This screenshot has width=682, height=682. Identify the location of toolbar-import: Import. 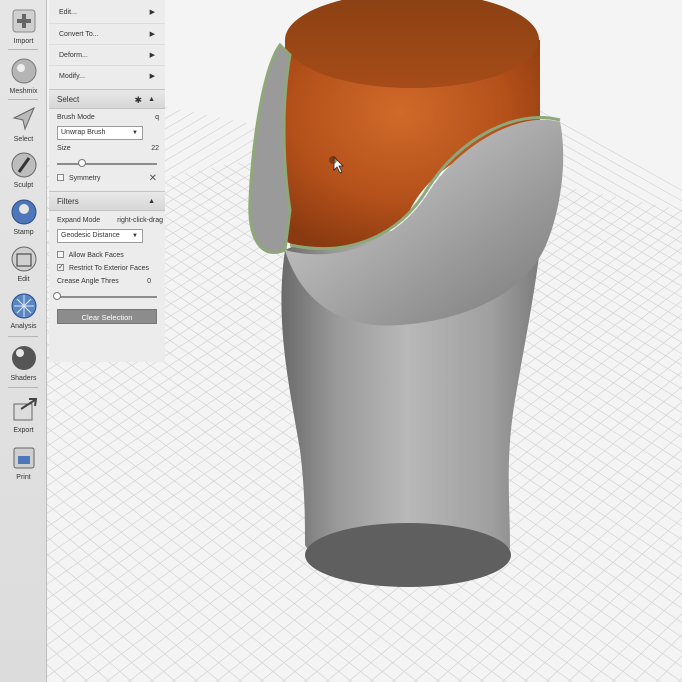
(23, 25).